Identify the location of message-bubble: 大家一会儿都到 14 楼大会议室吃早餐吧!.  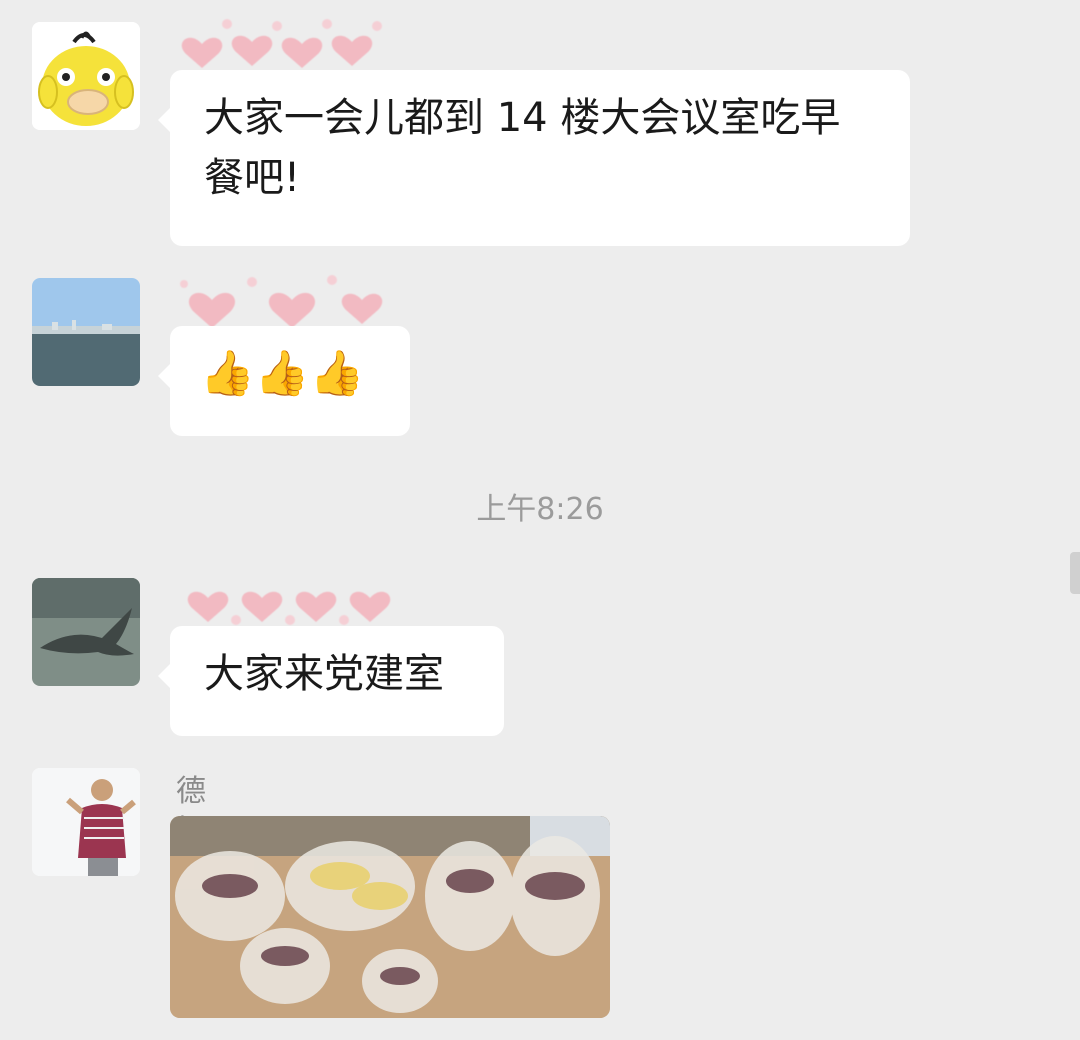
(534, 158).